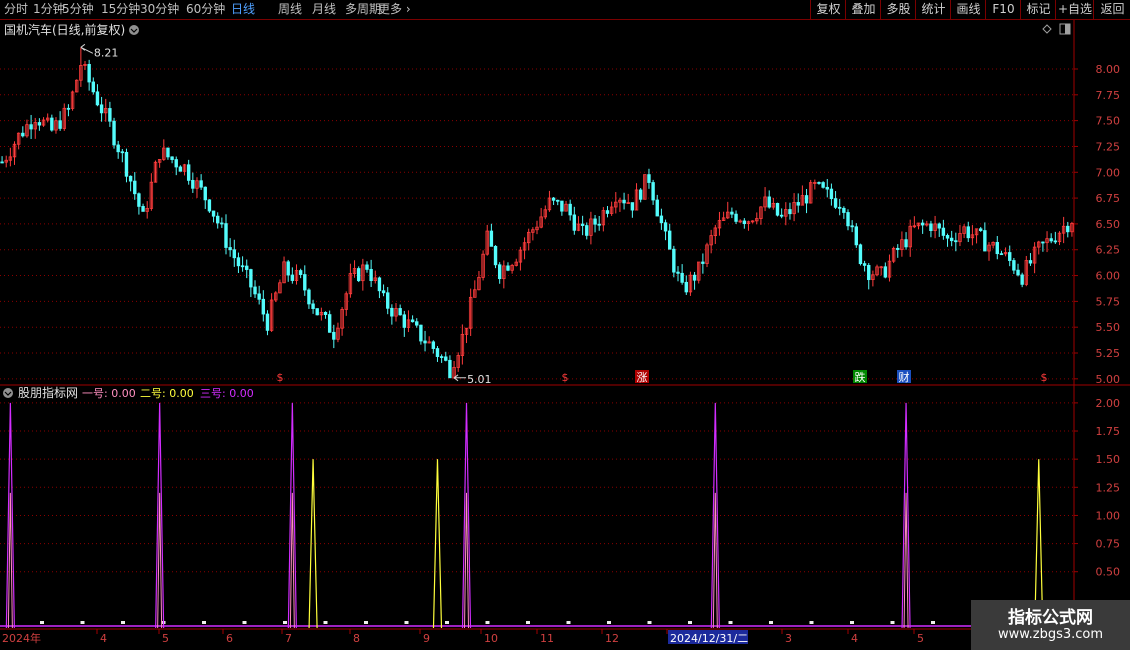  What do you see at coordinates (662, 377) in the screenshot?
I see `event-markers: $ $ 涨 跌 财 $` at bounding box center [662, 377].